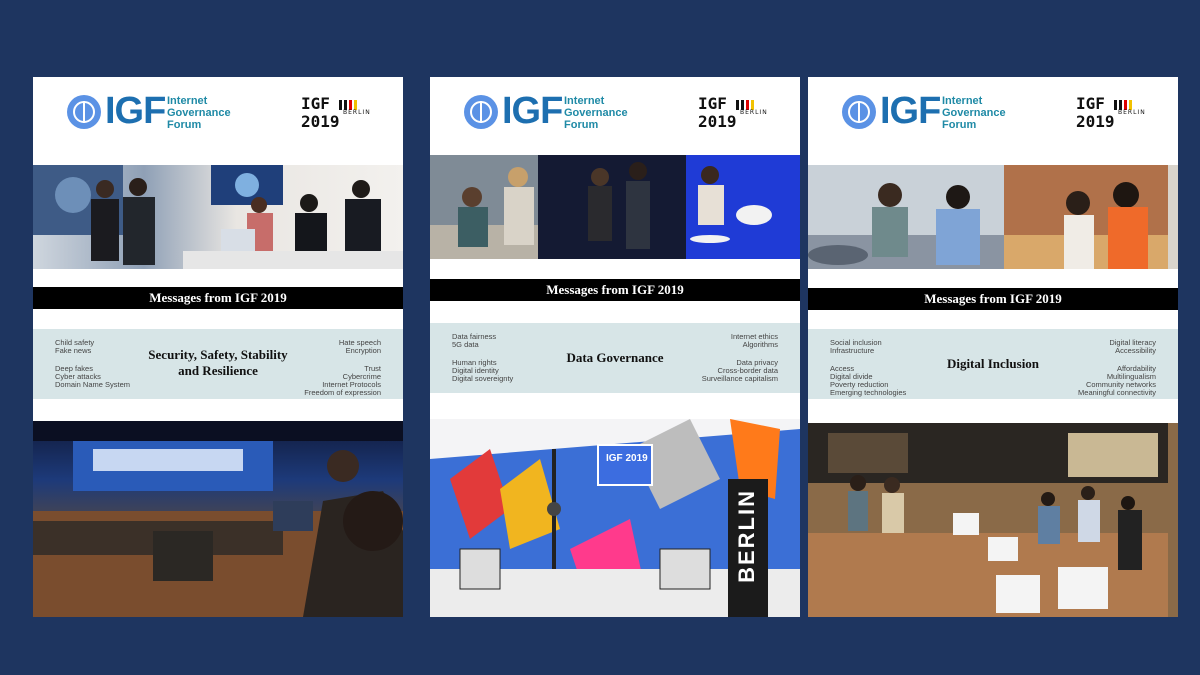  I want to click on topic-title: Data Governance, so click(615, 357).